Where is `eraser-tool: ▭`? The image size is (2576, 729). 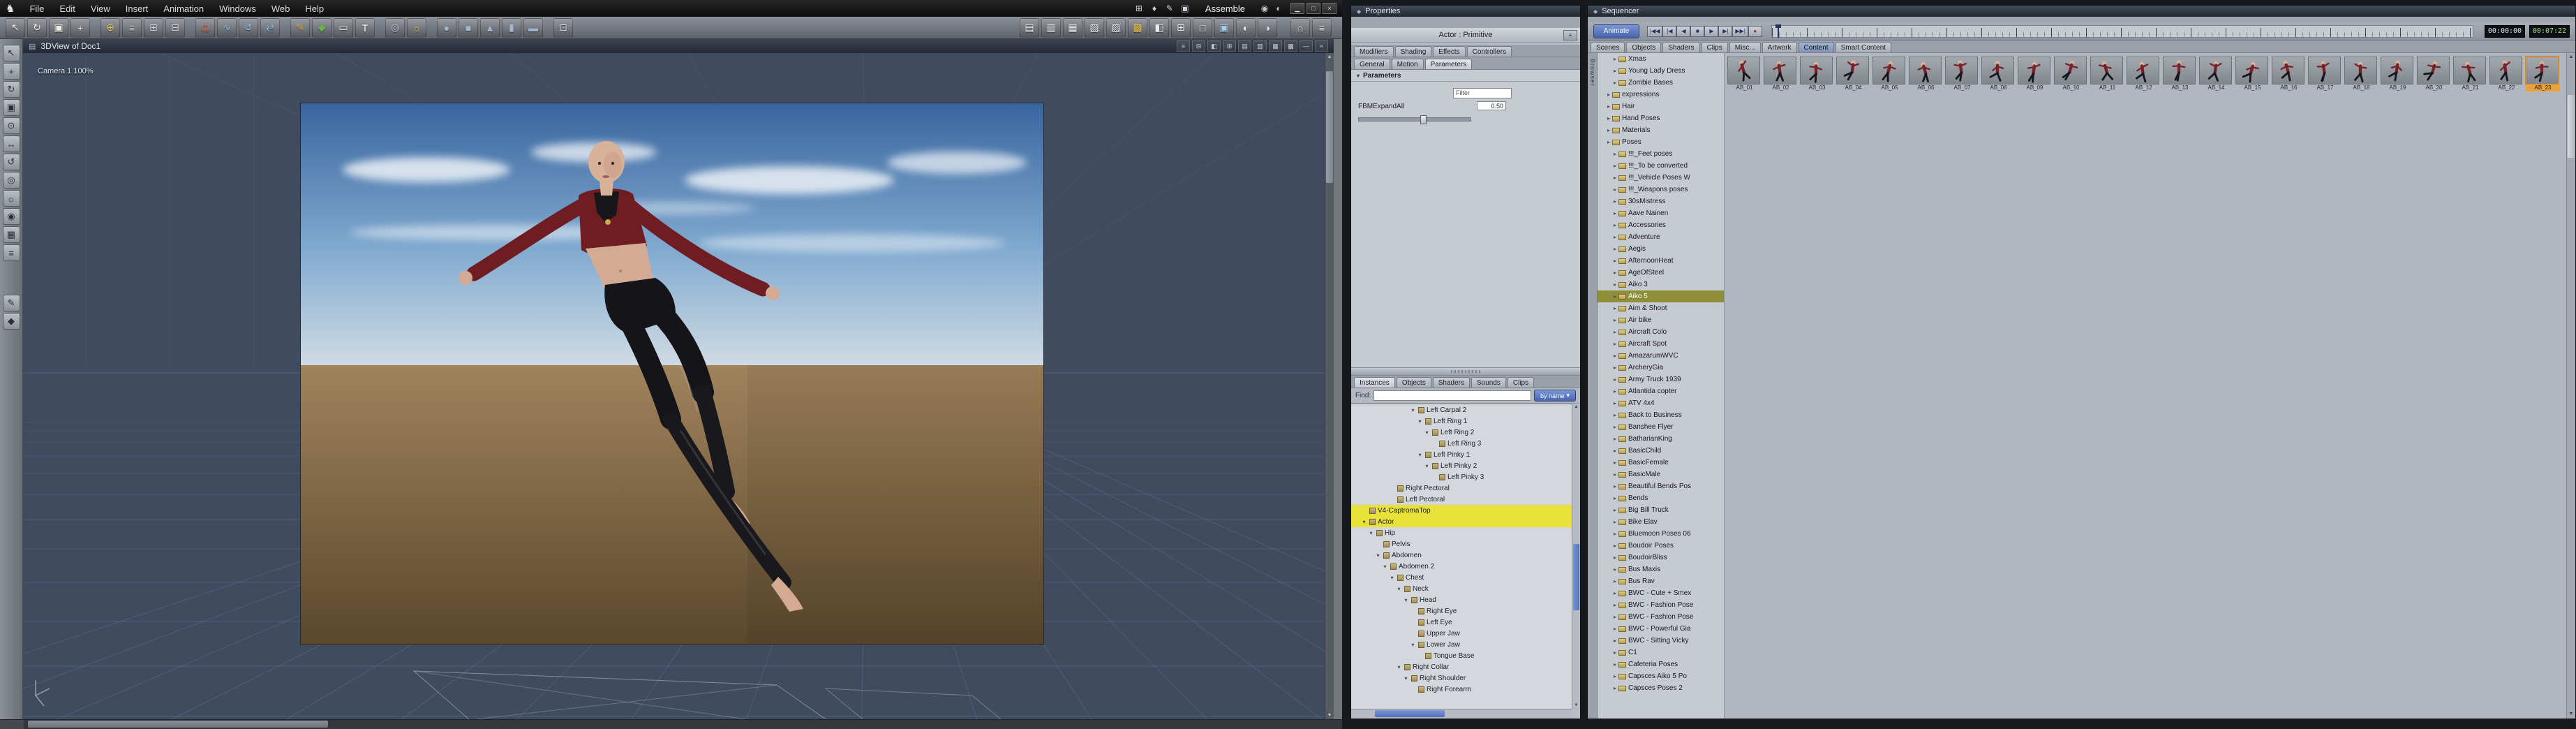 eraser-tool: ▭ is located at coordinates (343, 27).